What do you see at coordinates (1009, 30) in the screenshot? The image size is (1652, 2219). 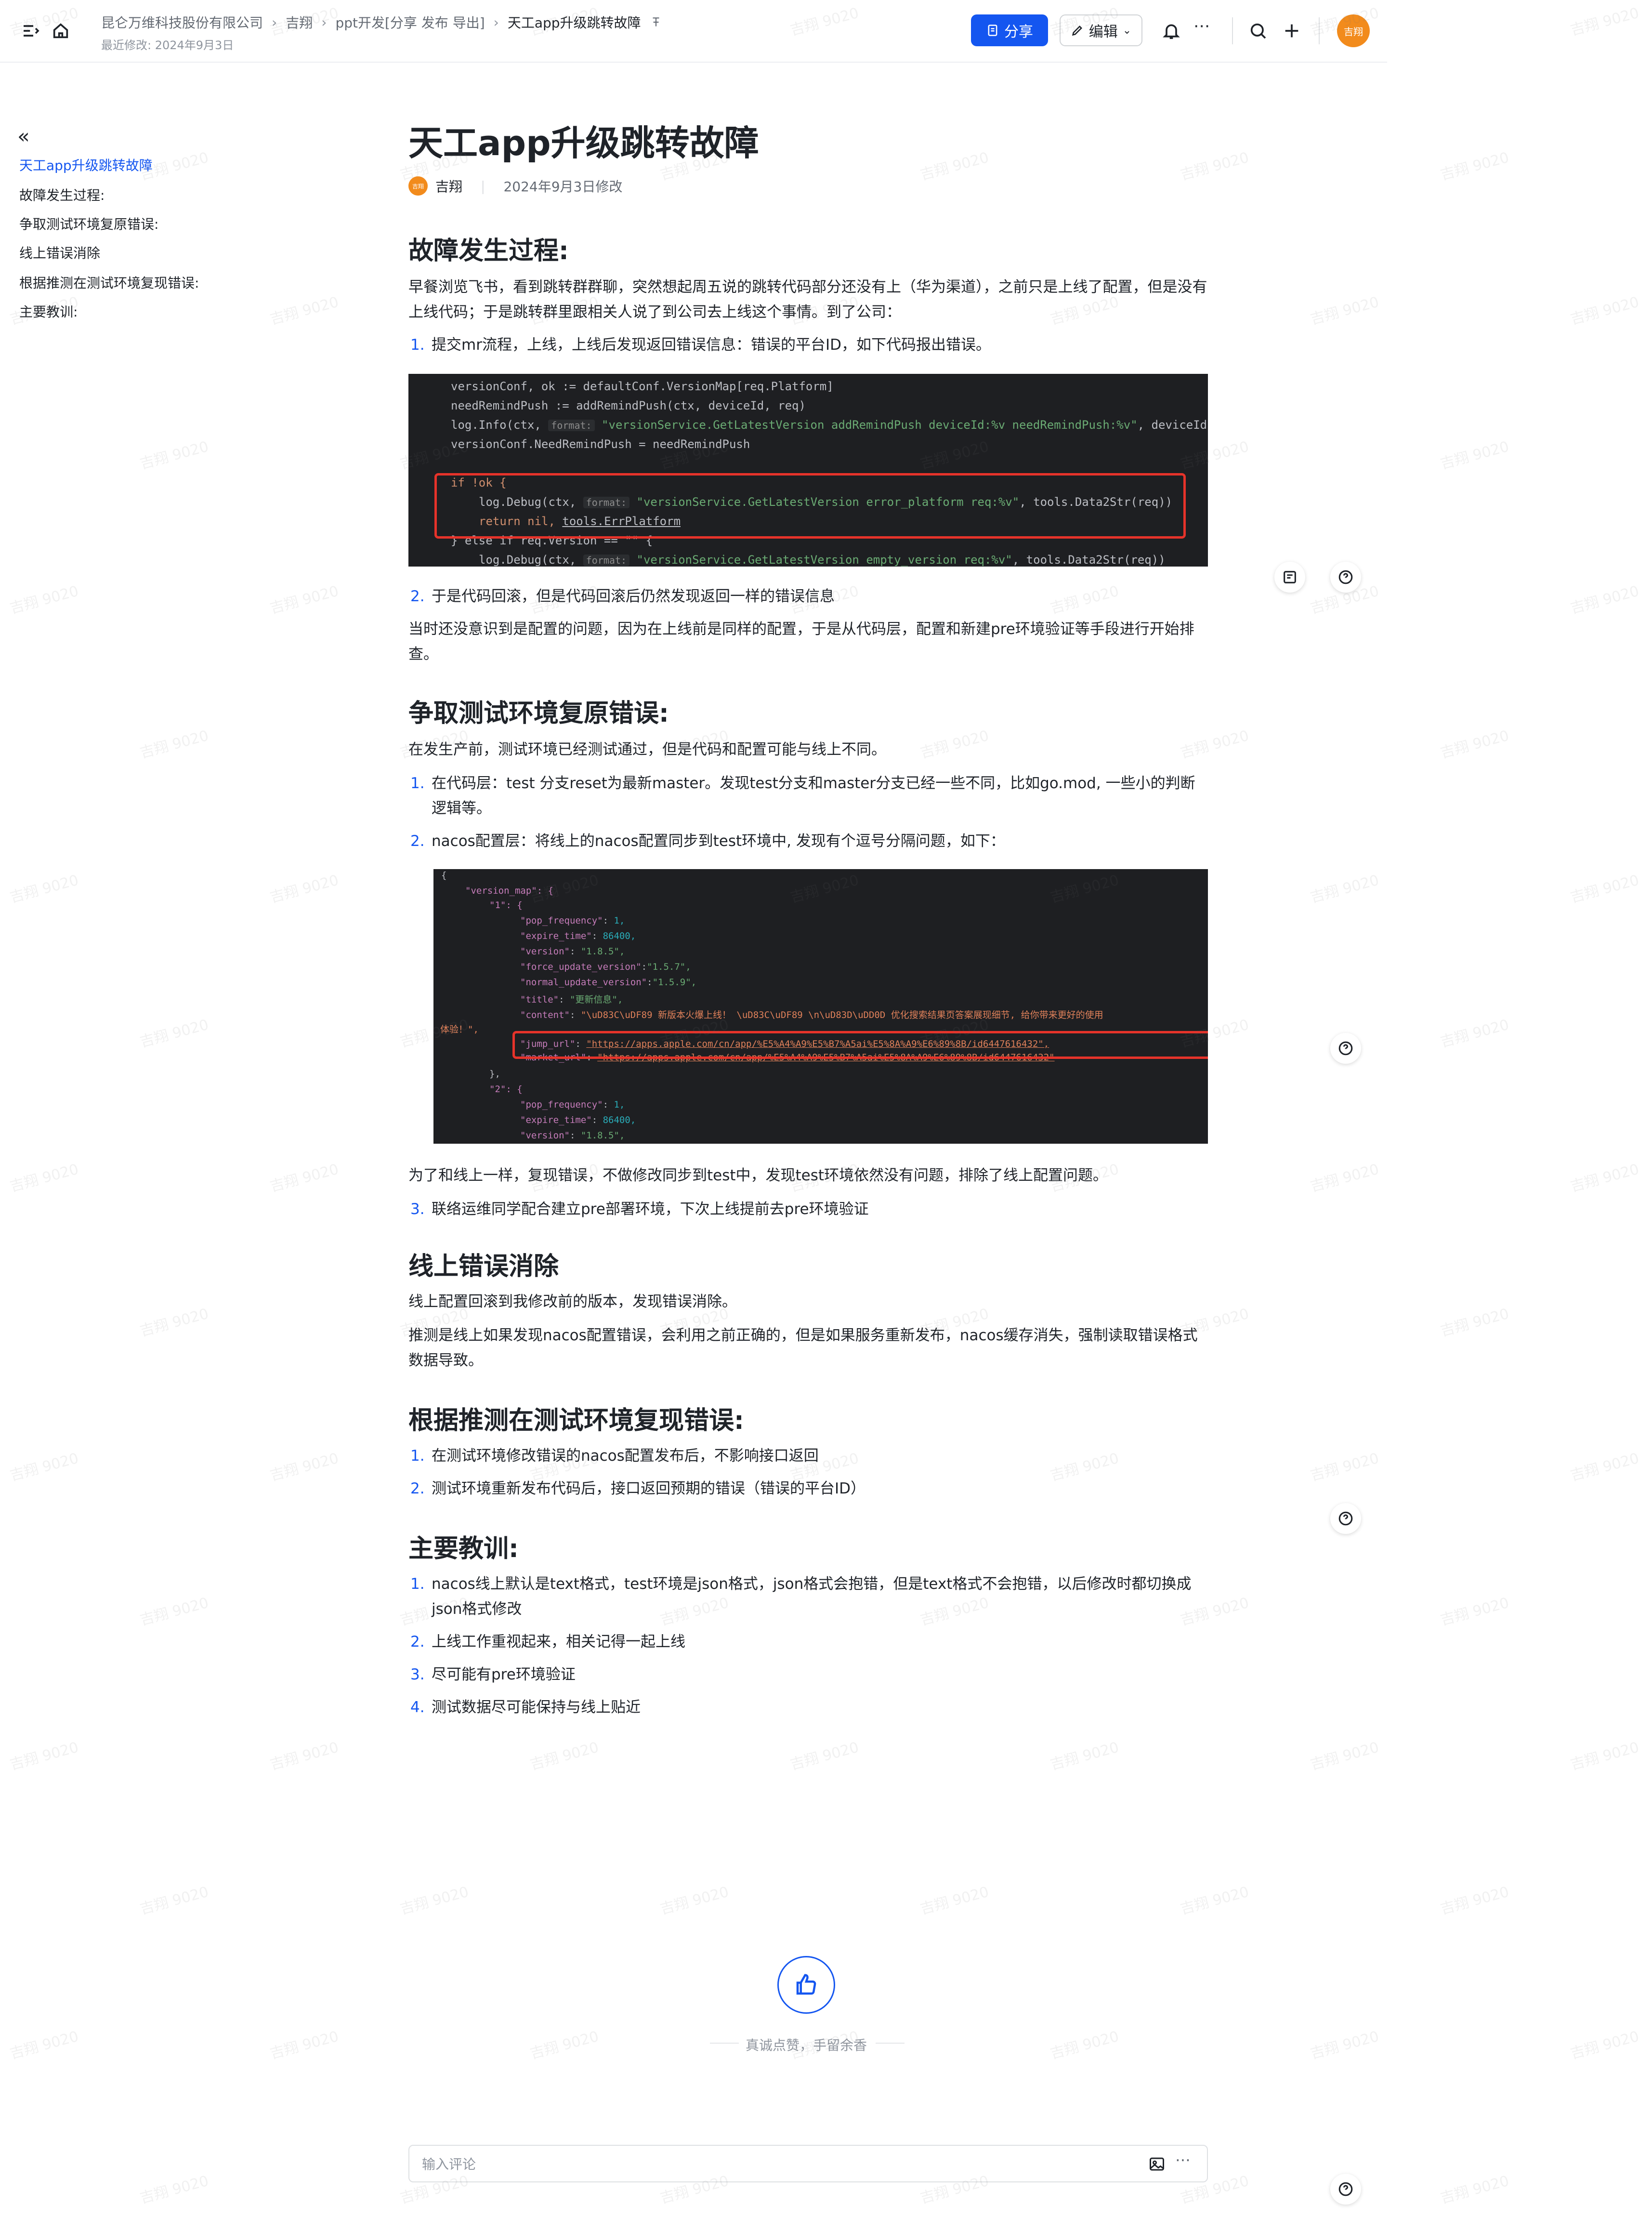 I see `share-button: 分享` at bounding box center [1009, 30].